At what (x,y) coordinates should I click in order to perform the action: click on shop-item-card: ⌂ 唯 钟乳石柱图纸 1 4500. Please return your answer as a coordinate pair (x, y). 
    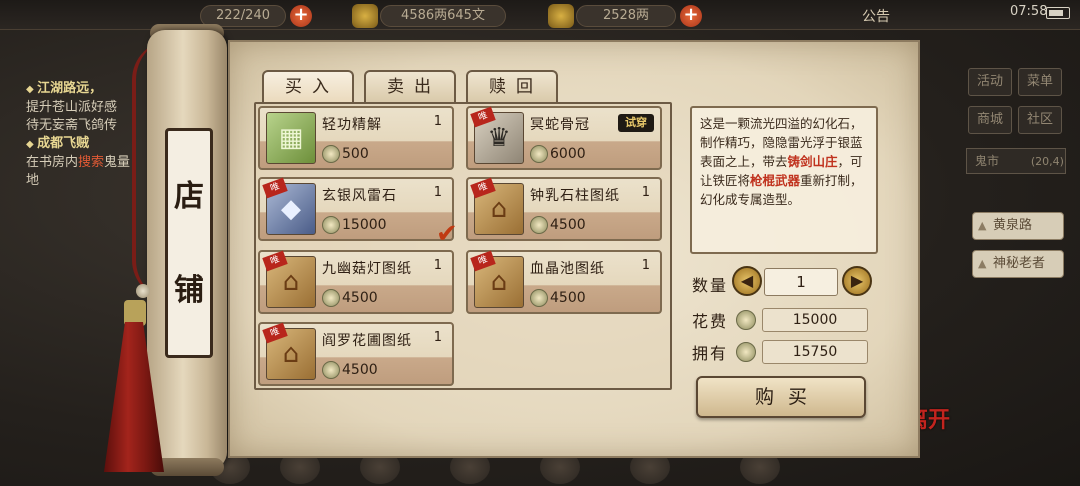
    Looking at the image, I should click on (564, 209).